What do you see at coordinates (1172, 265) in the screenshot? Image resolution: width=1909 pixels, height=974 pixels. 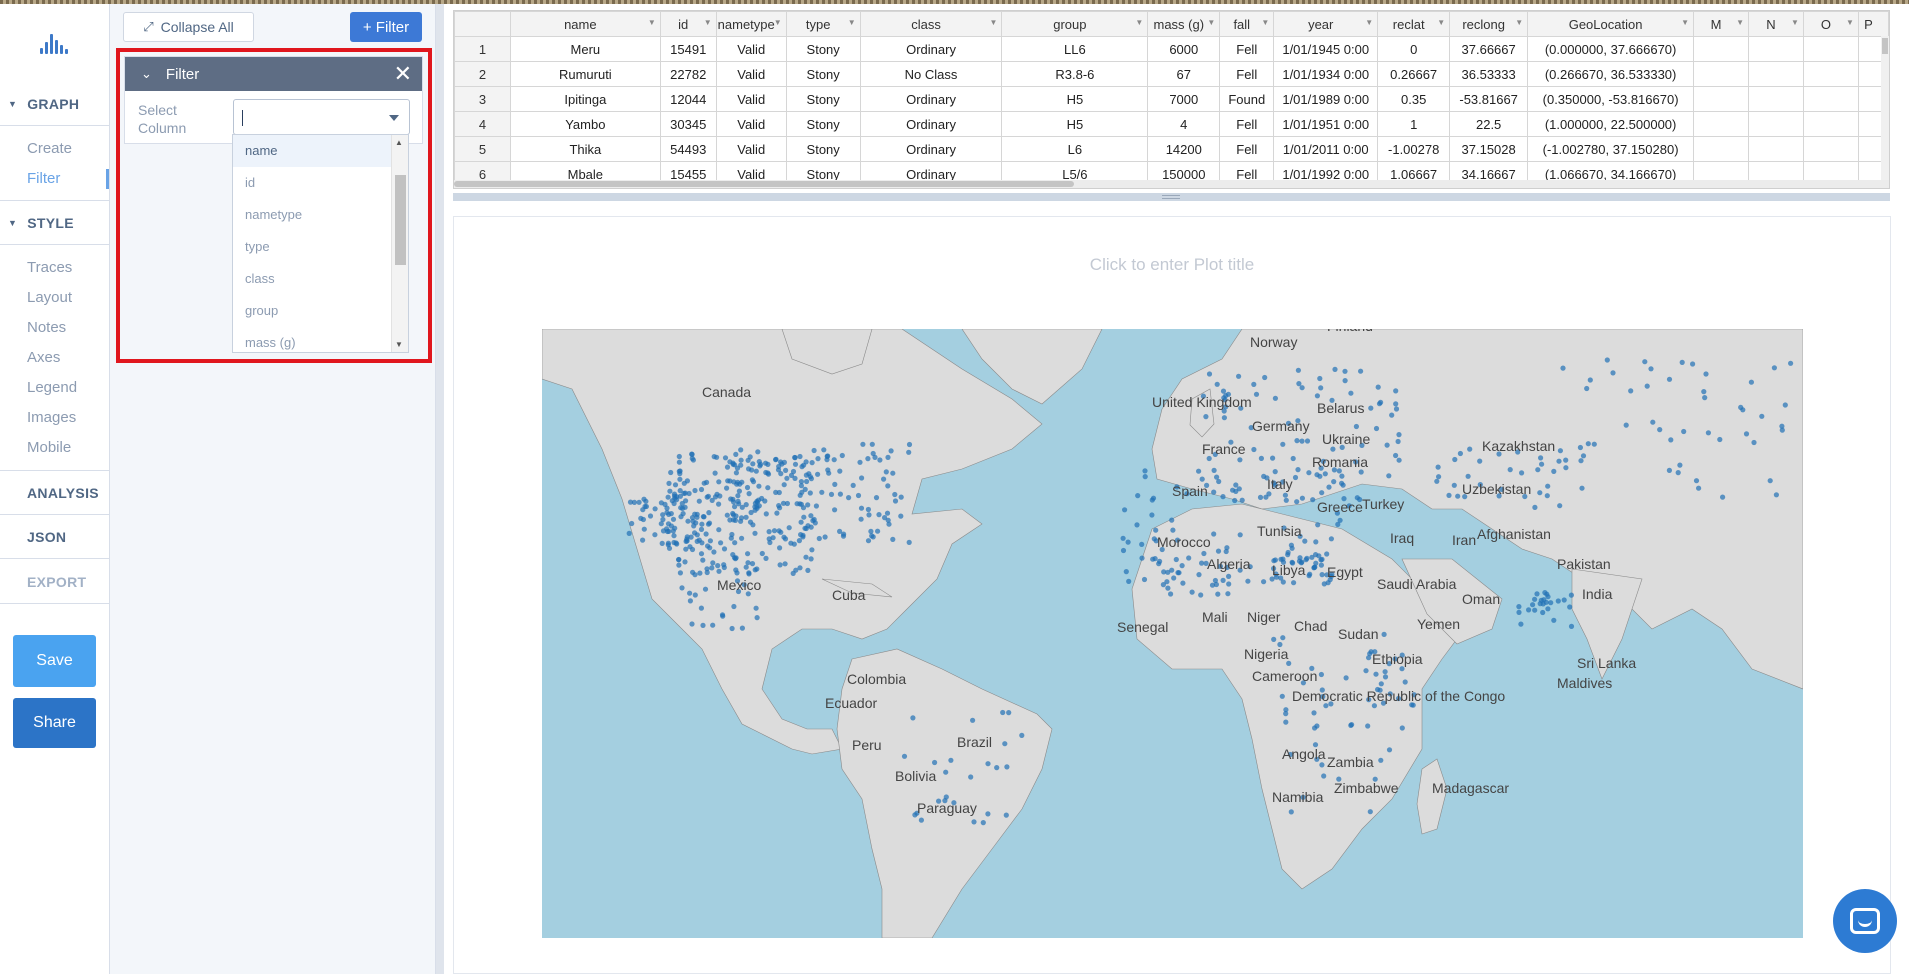 I see `plot-title-placeholder: Click to enter Plot title` at bounding box center [1172, 265].